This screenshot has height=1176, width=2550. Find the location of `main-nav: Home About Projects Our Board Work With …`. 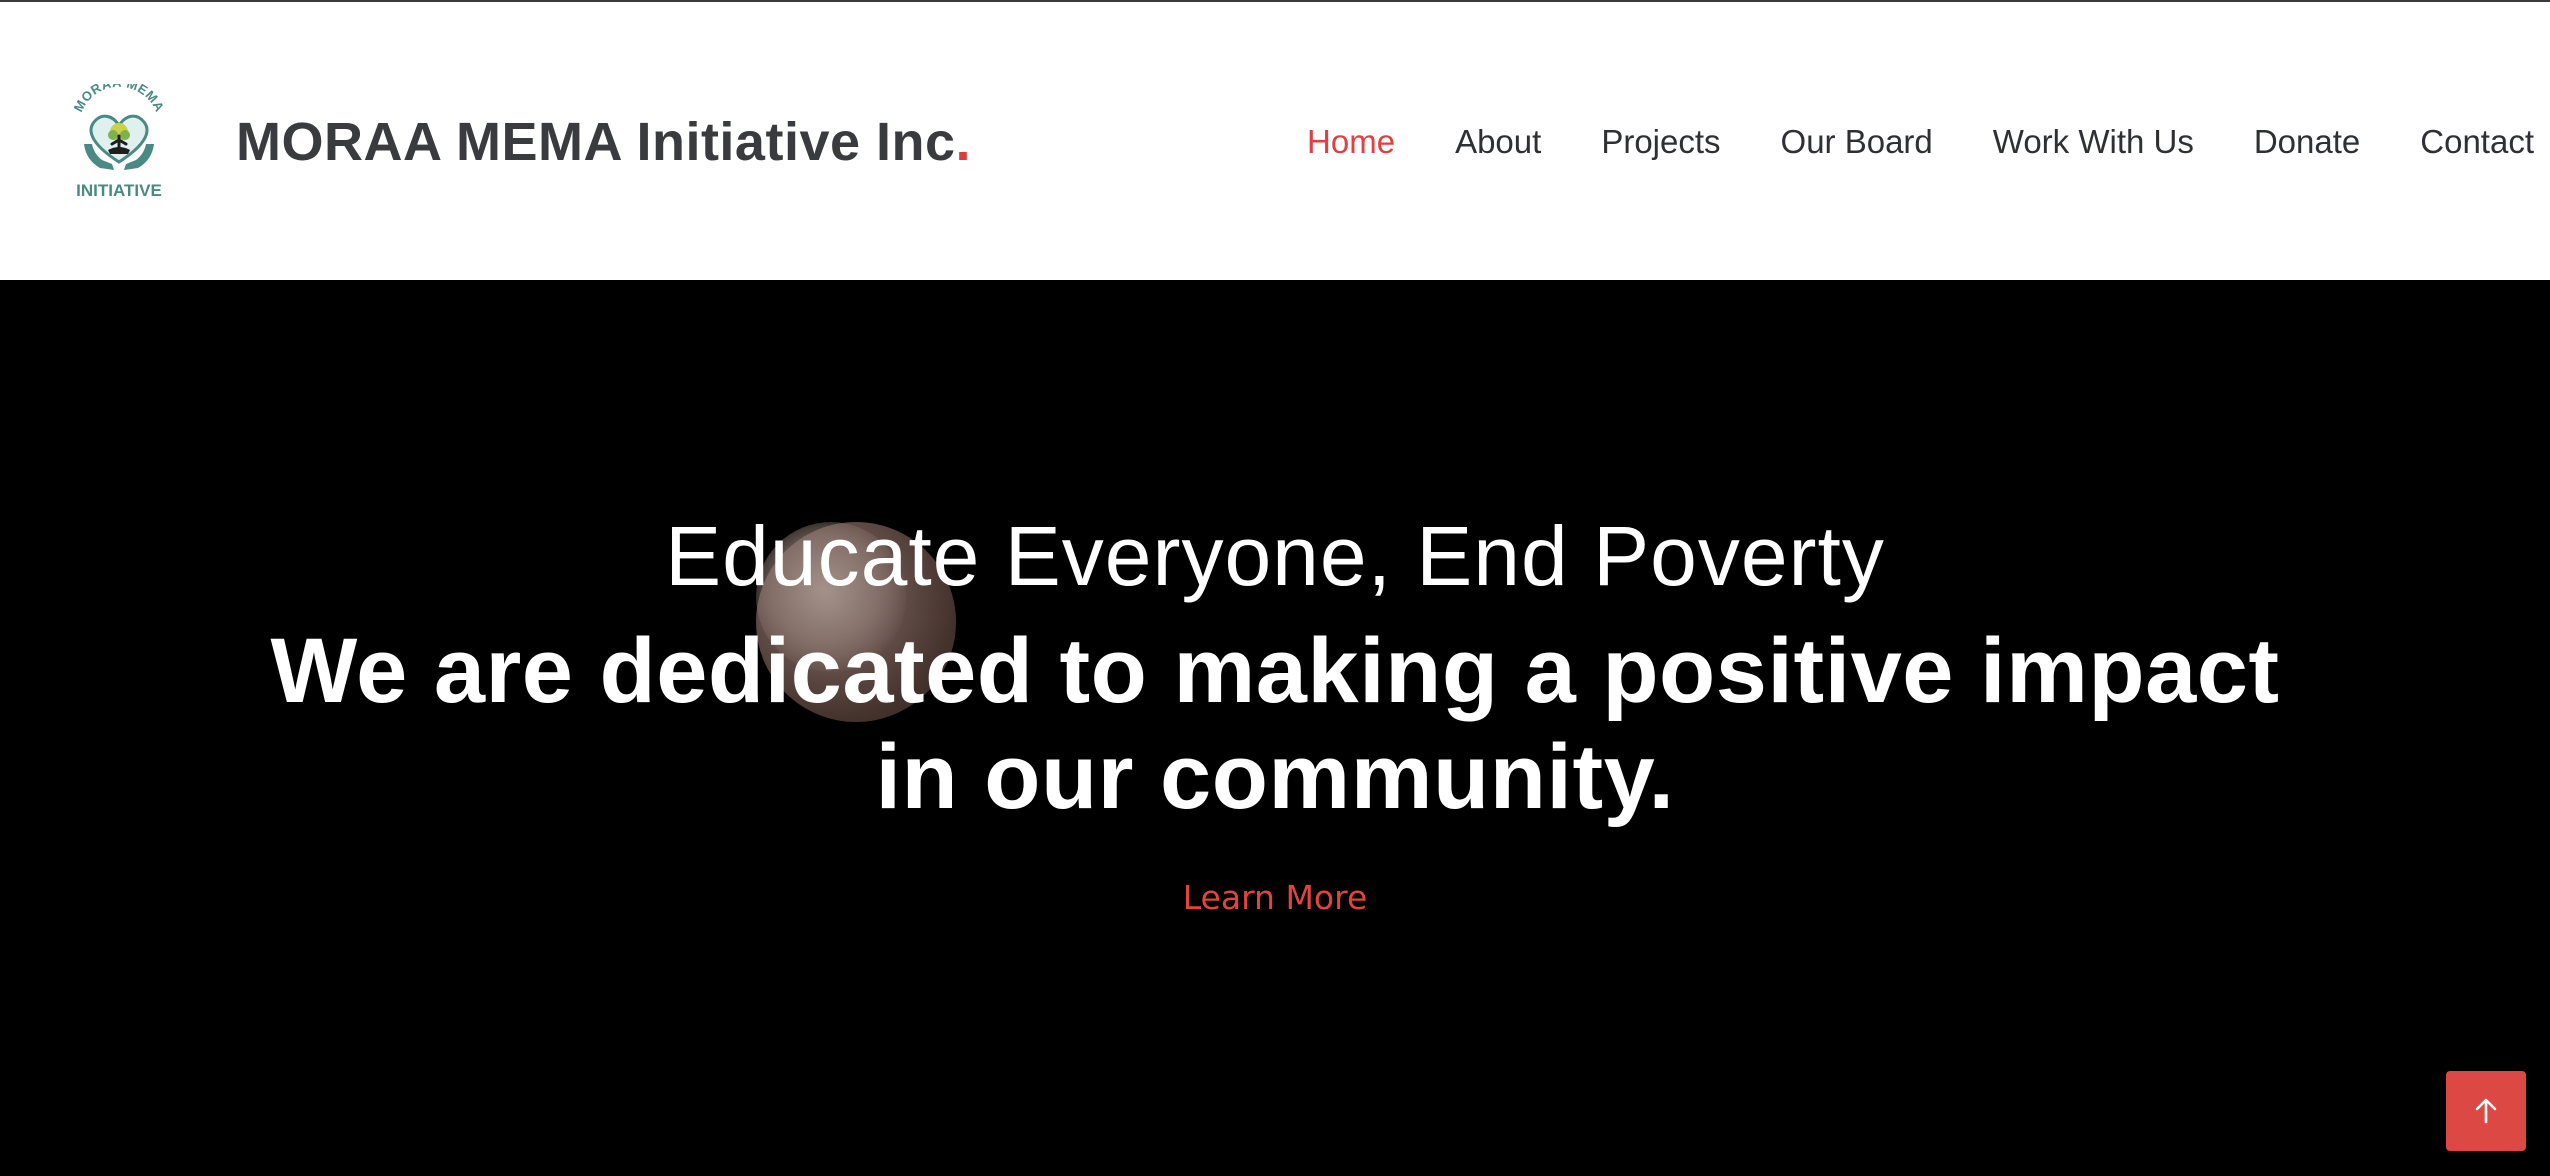

main-nav: Home About Projects Our Board Work With … is located at coordinates (1920, 142).